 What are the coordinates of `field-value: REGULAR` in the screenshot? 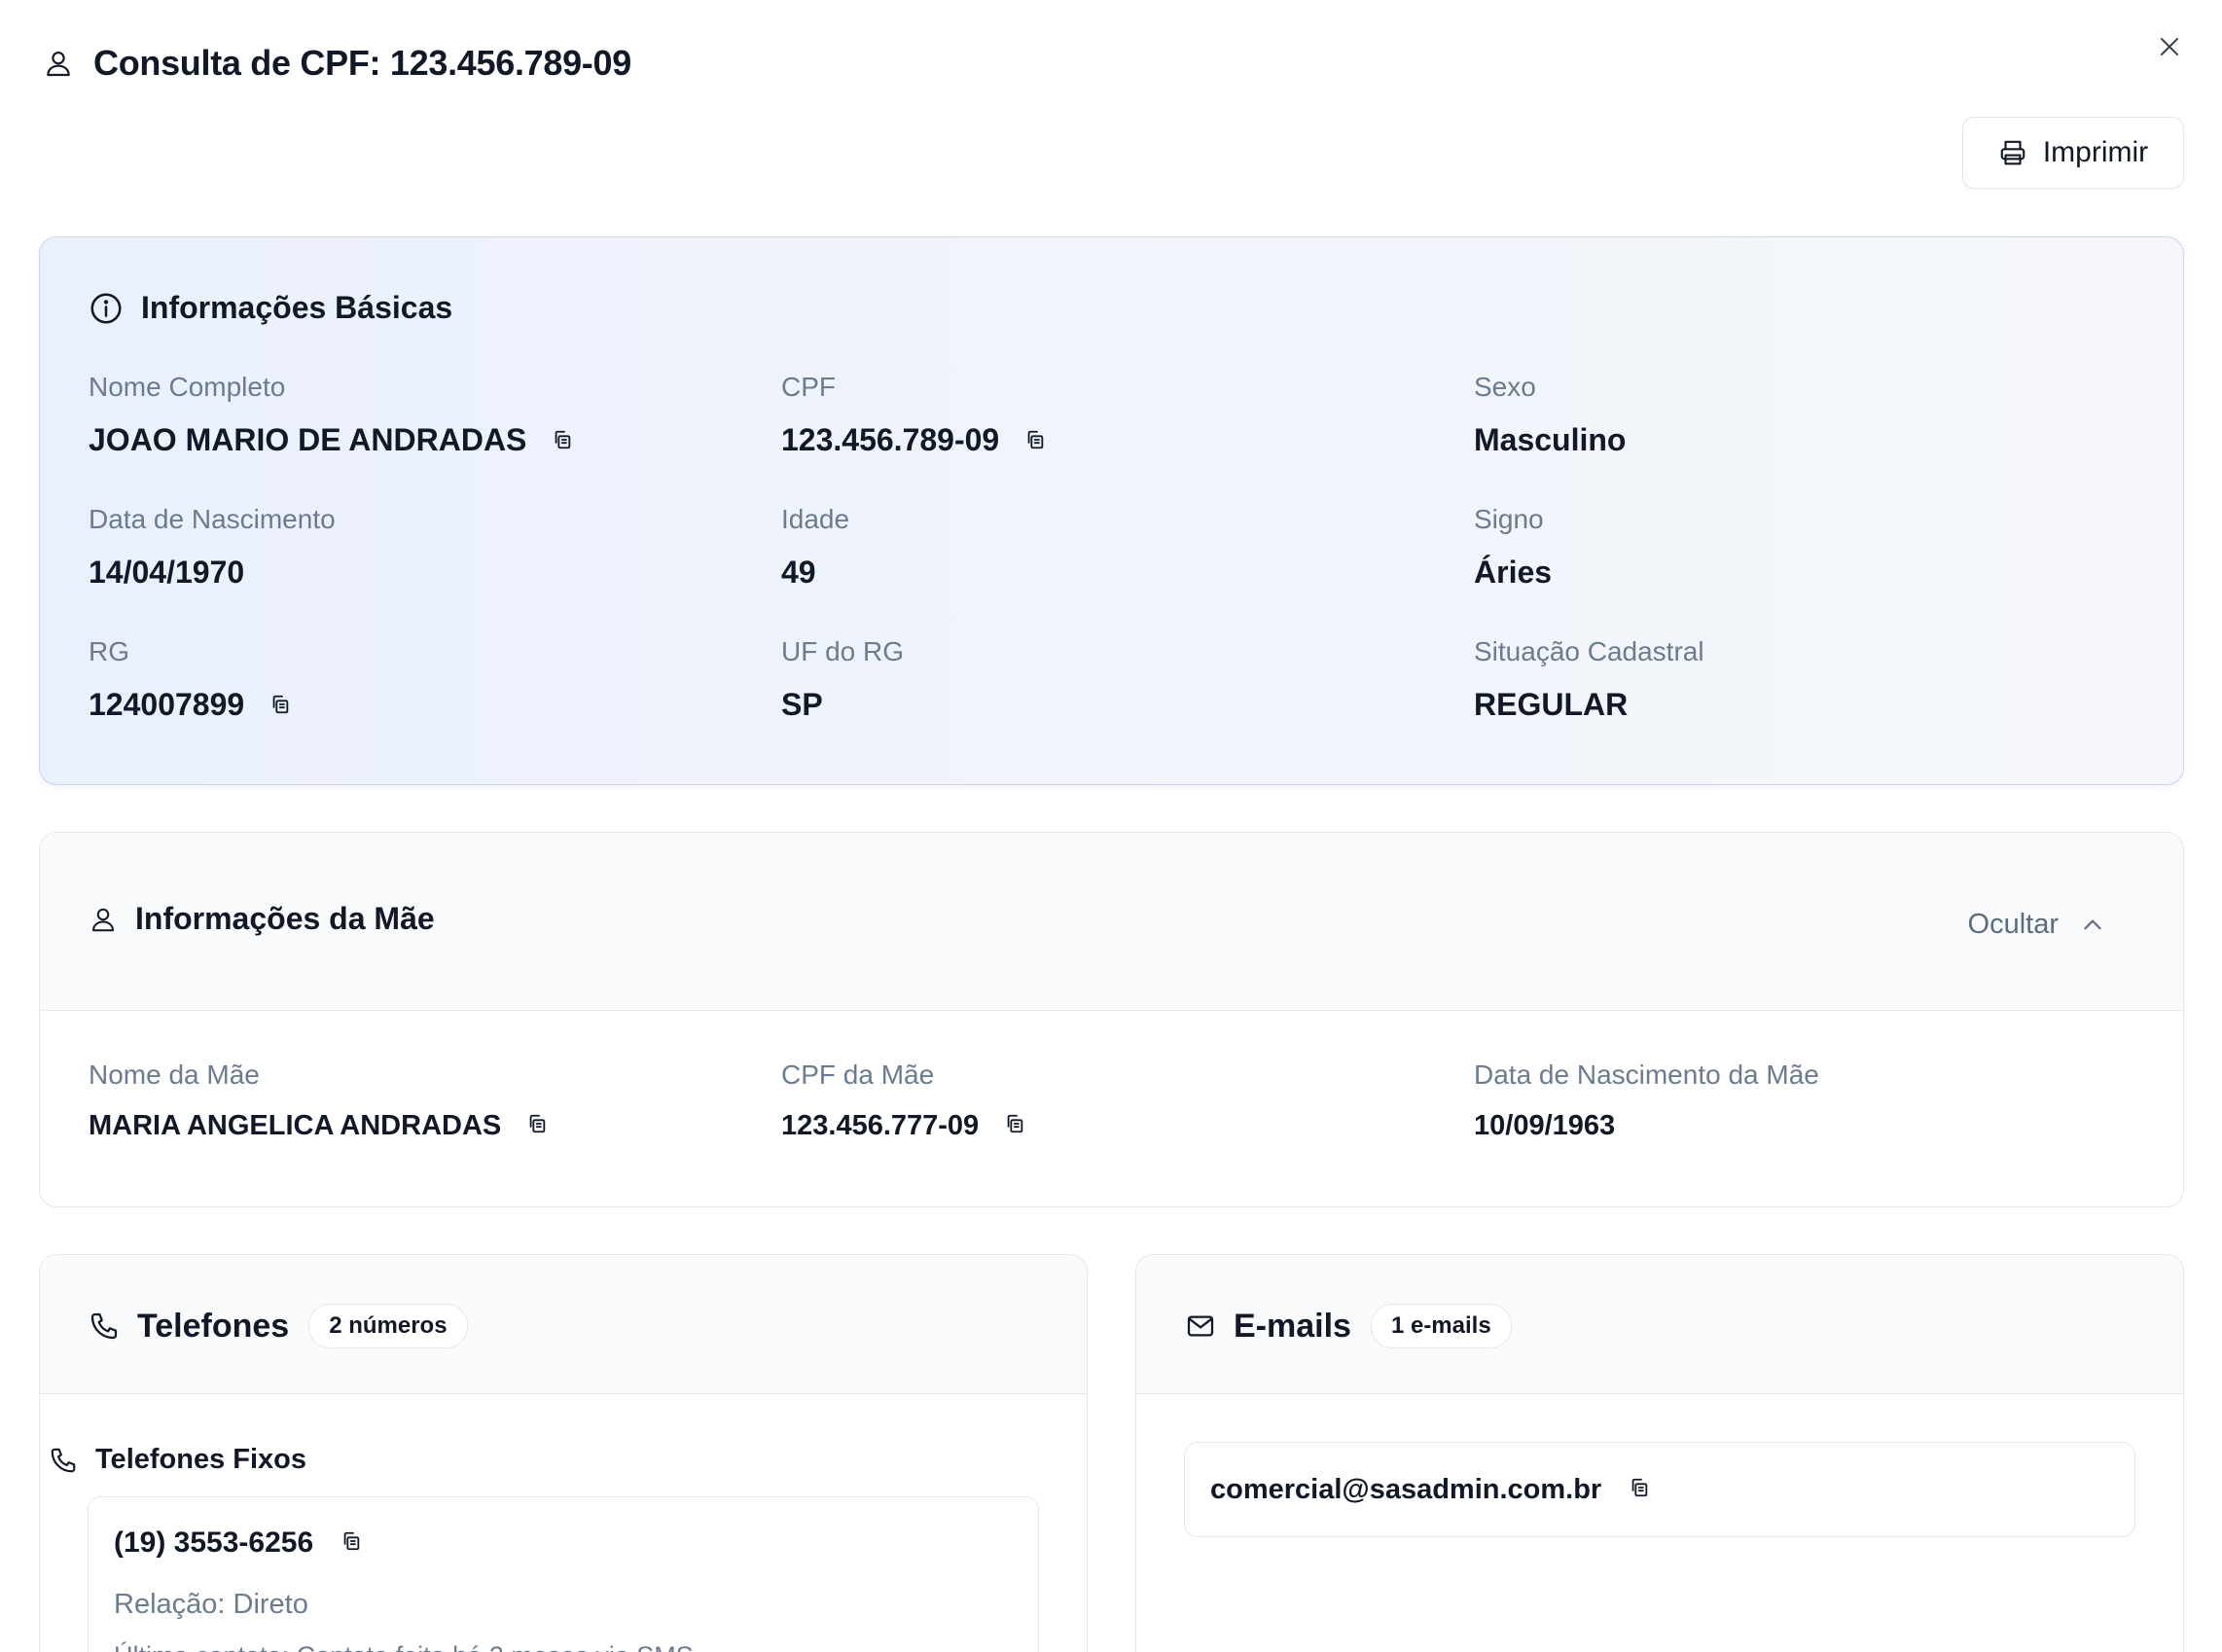 It's located at (1589, 705).